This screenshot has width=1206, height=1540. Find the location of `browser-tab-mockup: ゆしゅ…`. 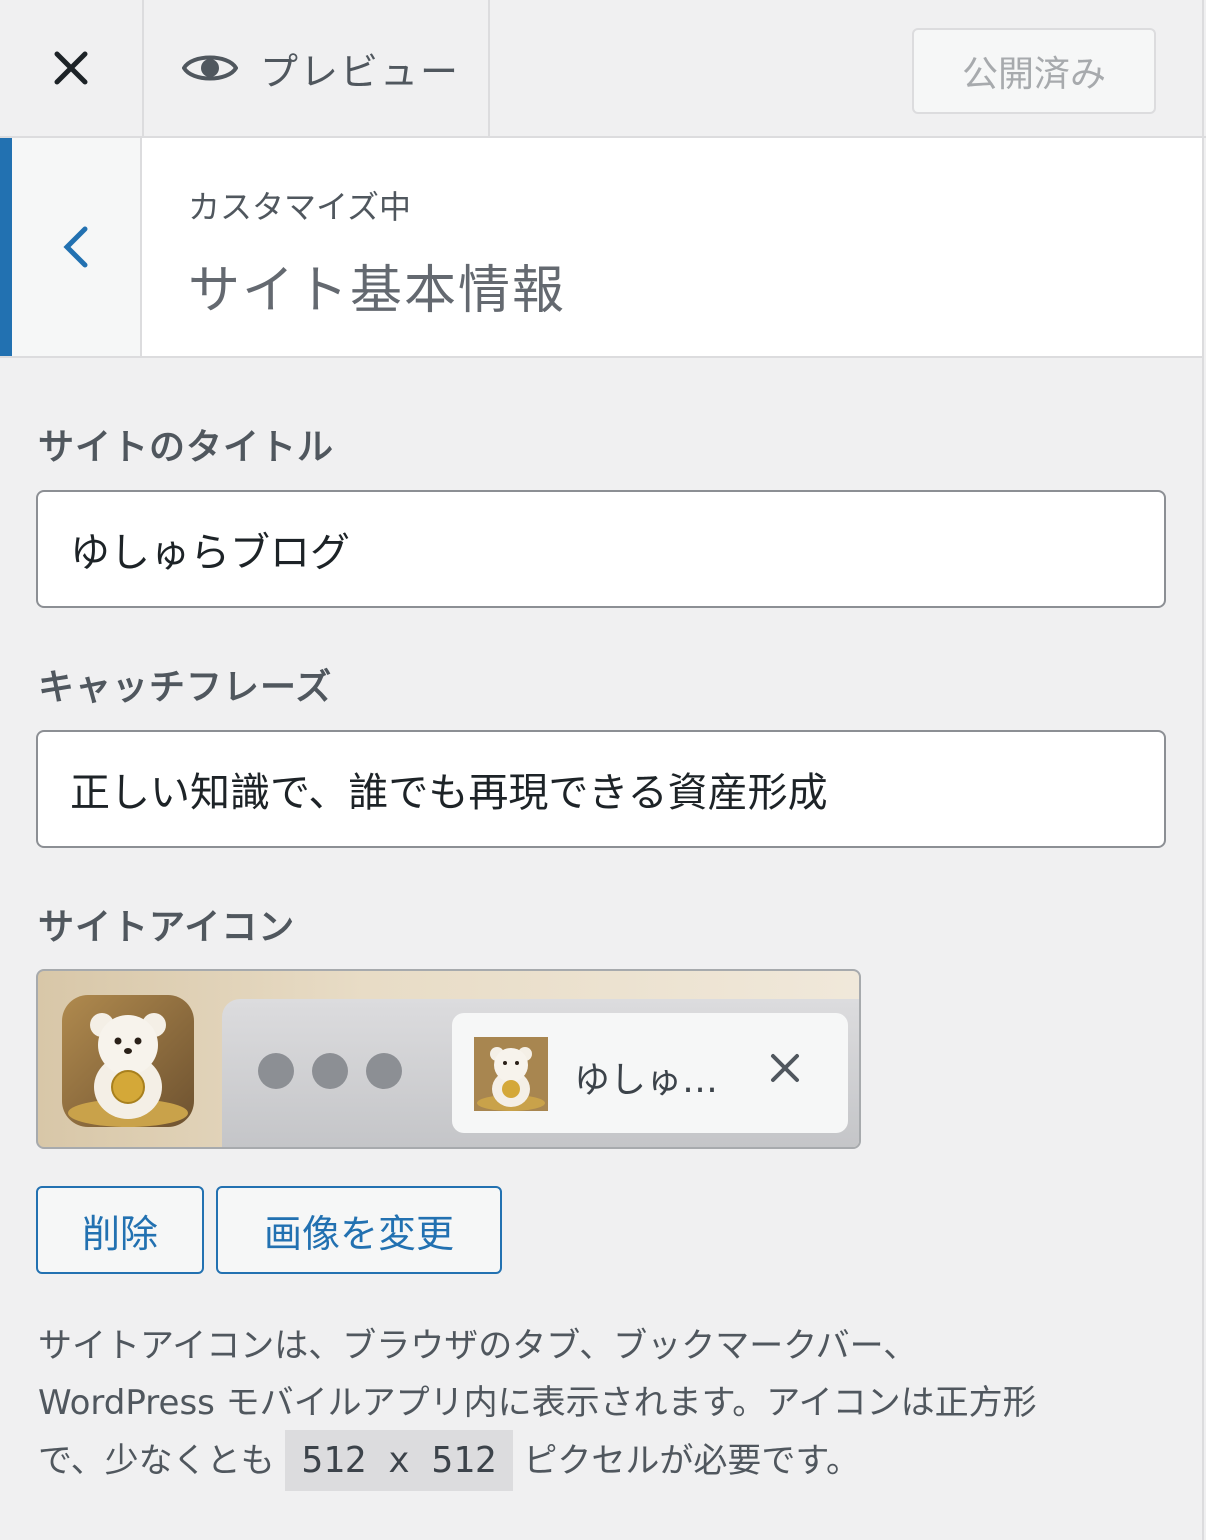

browser-tab-mockup: ゆしゅ… is located at coordinates (540, 1073).